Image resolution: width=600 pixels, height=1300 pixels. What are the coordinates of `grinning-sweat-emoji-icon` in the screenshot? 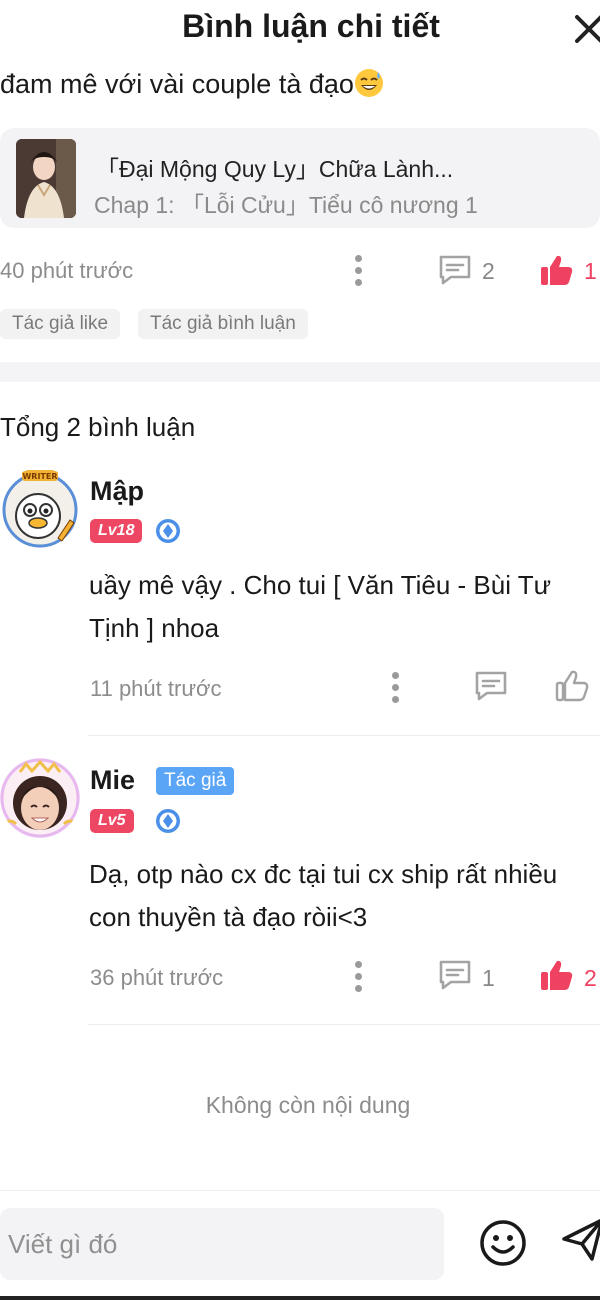 It's located at (368, 83).